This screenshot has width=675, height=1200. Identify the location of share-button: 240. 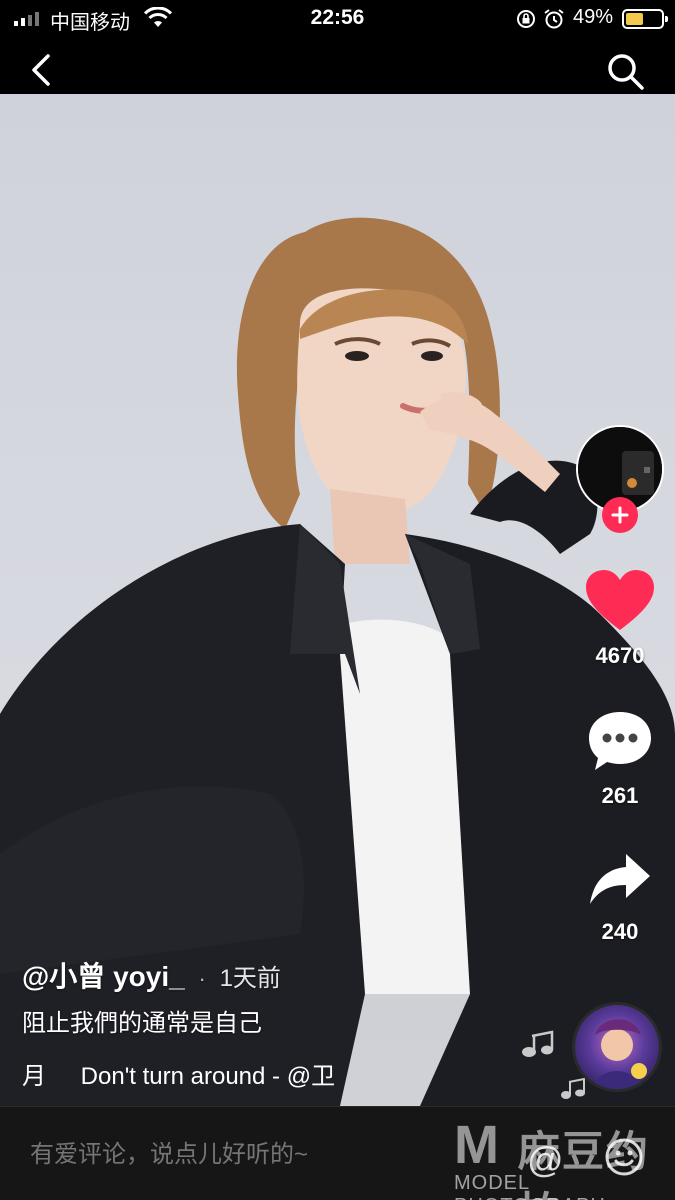
(620, 898).